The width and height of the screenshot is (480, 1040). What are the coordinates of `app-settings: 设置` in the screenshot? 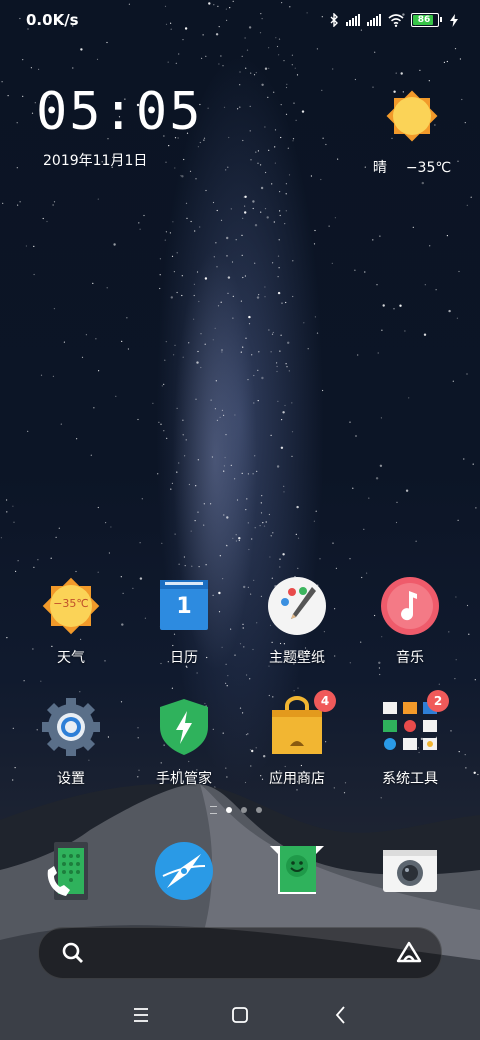 It's located at (71, 742).